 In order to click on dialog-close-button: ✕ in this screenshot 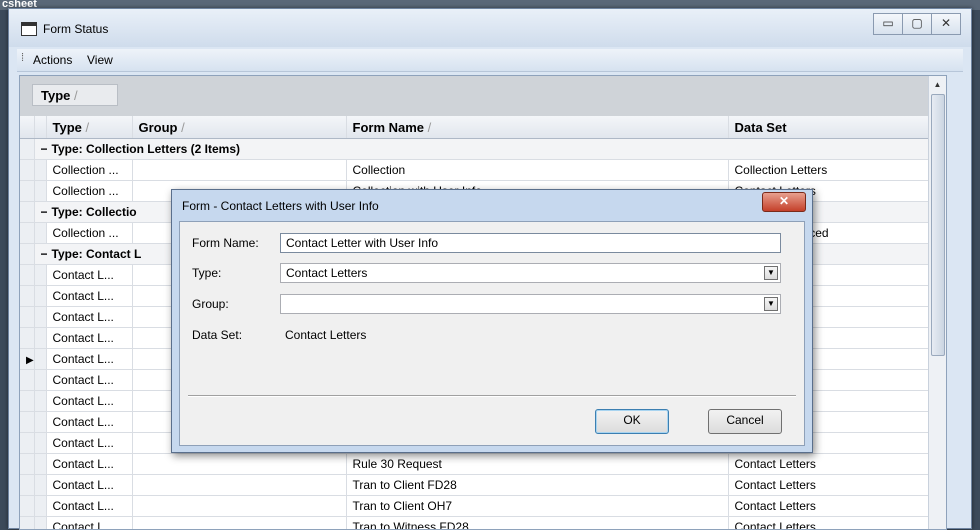, I will do `click(784, 202)`.